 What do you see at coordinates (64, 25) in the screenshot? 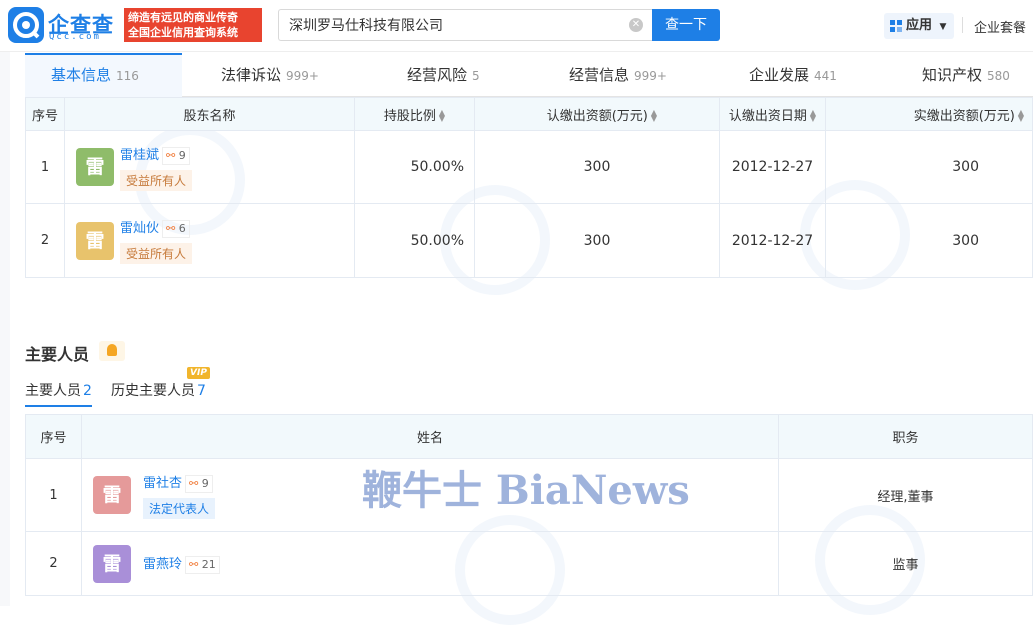
I see `logo: 企查查 Qcc.com` at bounding box center [64, 25].